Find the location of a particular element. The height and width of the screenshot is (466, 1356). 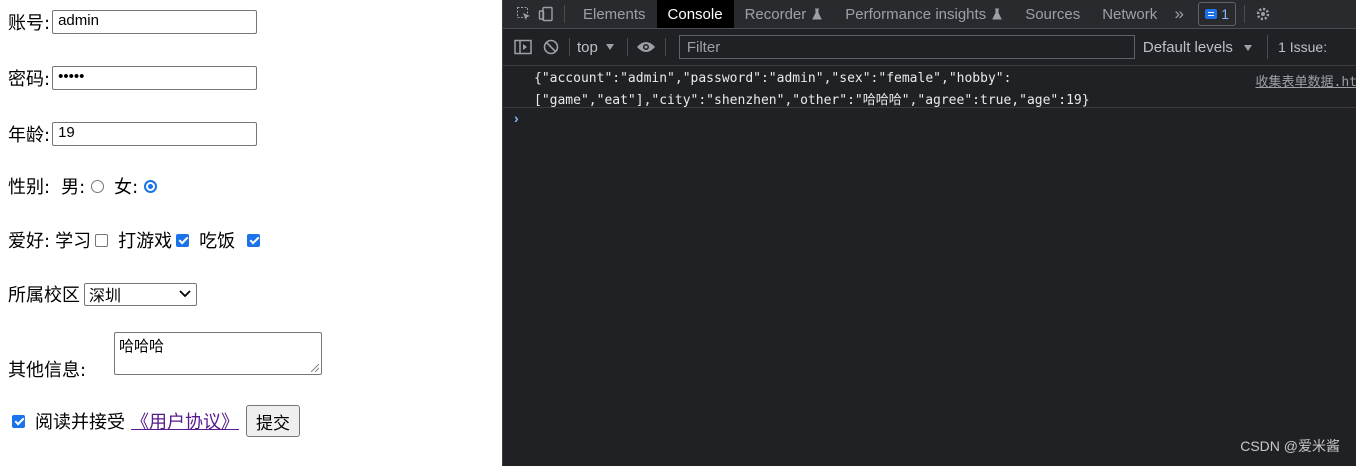

tab-network: Network is located at coordinates (1129, 14).